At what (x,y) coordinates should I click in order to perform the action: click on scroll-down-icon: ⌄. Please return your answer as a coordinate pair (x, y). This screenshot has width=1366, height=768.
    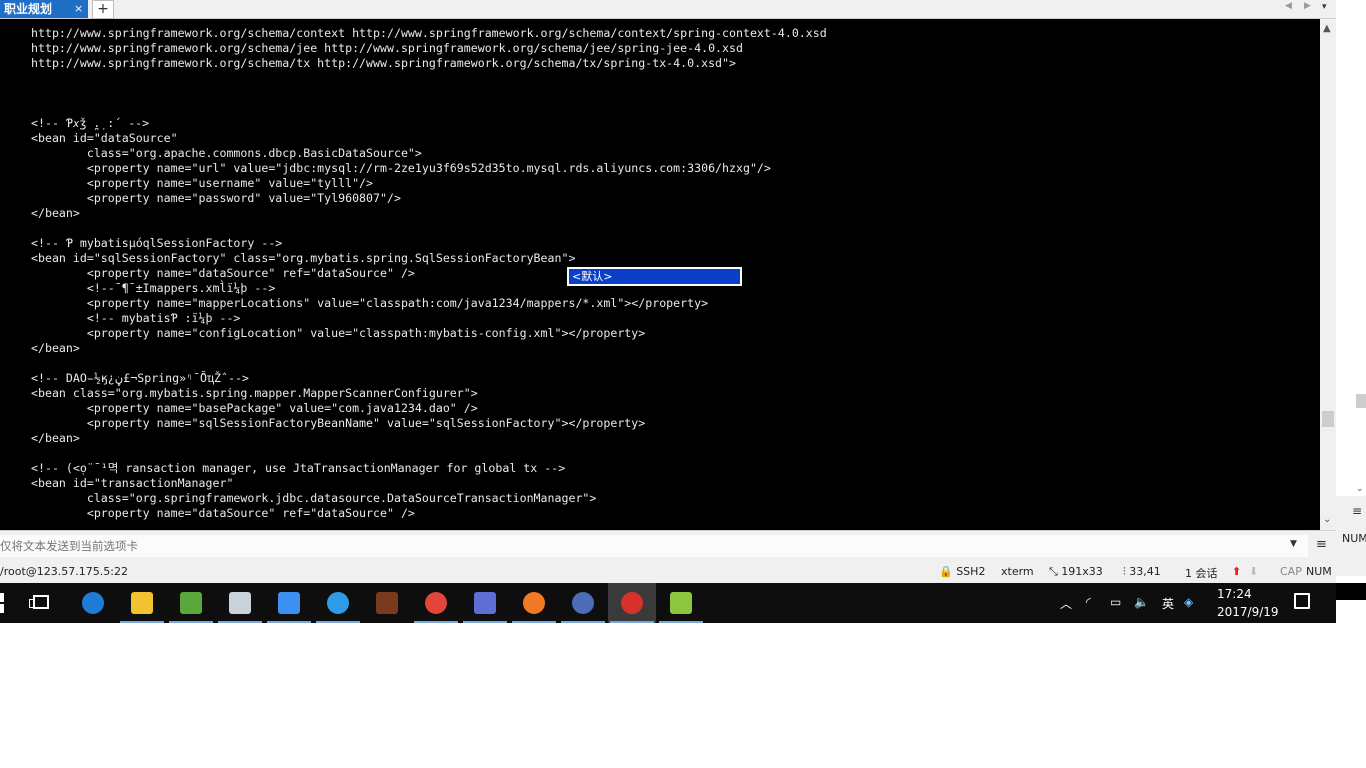
    Looking at the image, I should click on (1327, 519).